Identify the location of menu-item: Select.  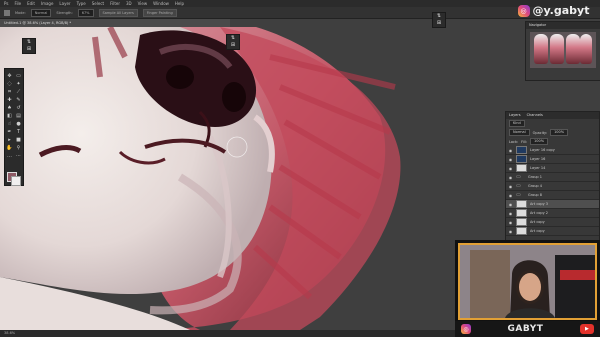
(98, 3).